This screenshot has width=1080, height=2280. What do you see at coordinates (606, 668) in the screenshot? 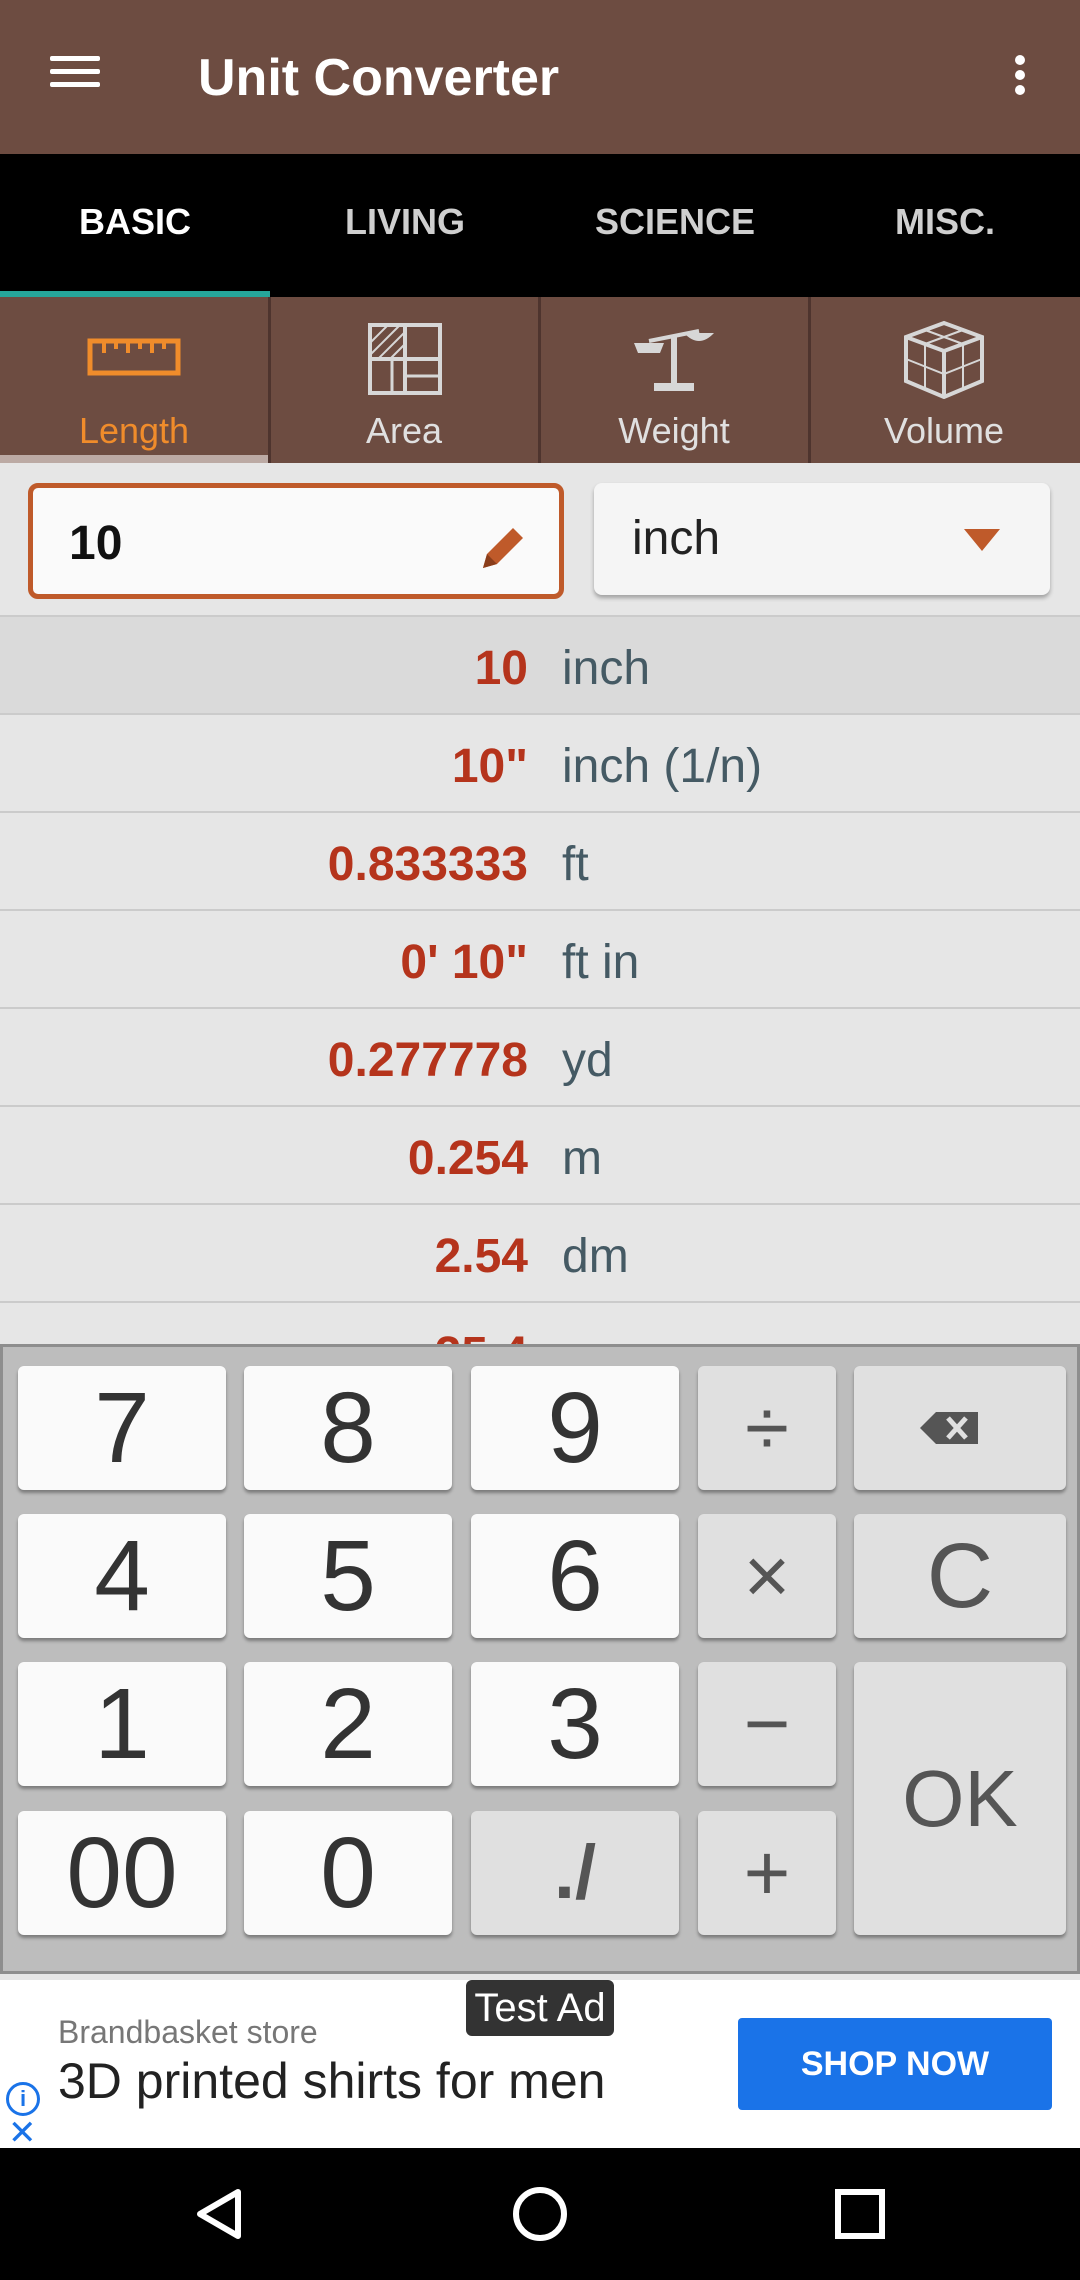
I see `result-unit: inch` at bounding box center [606, 668].